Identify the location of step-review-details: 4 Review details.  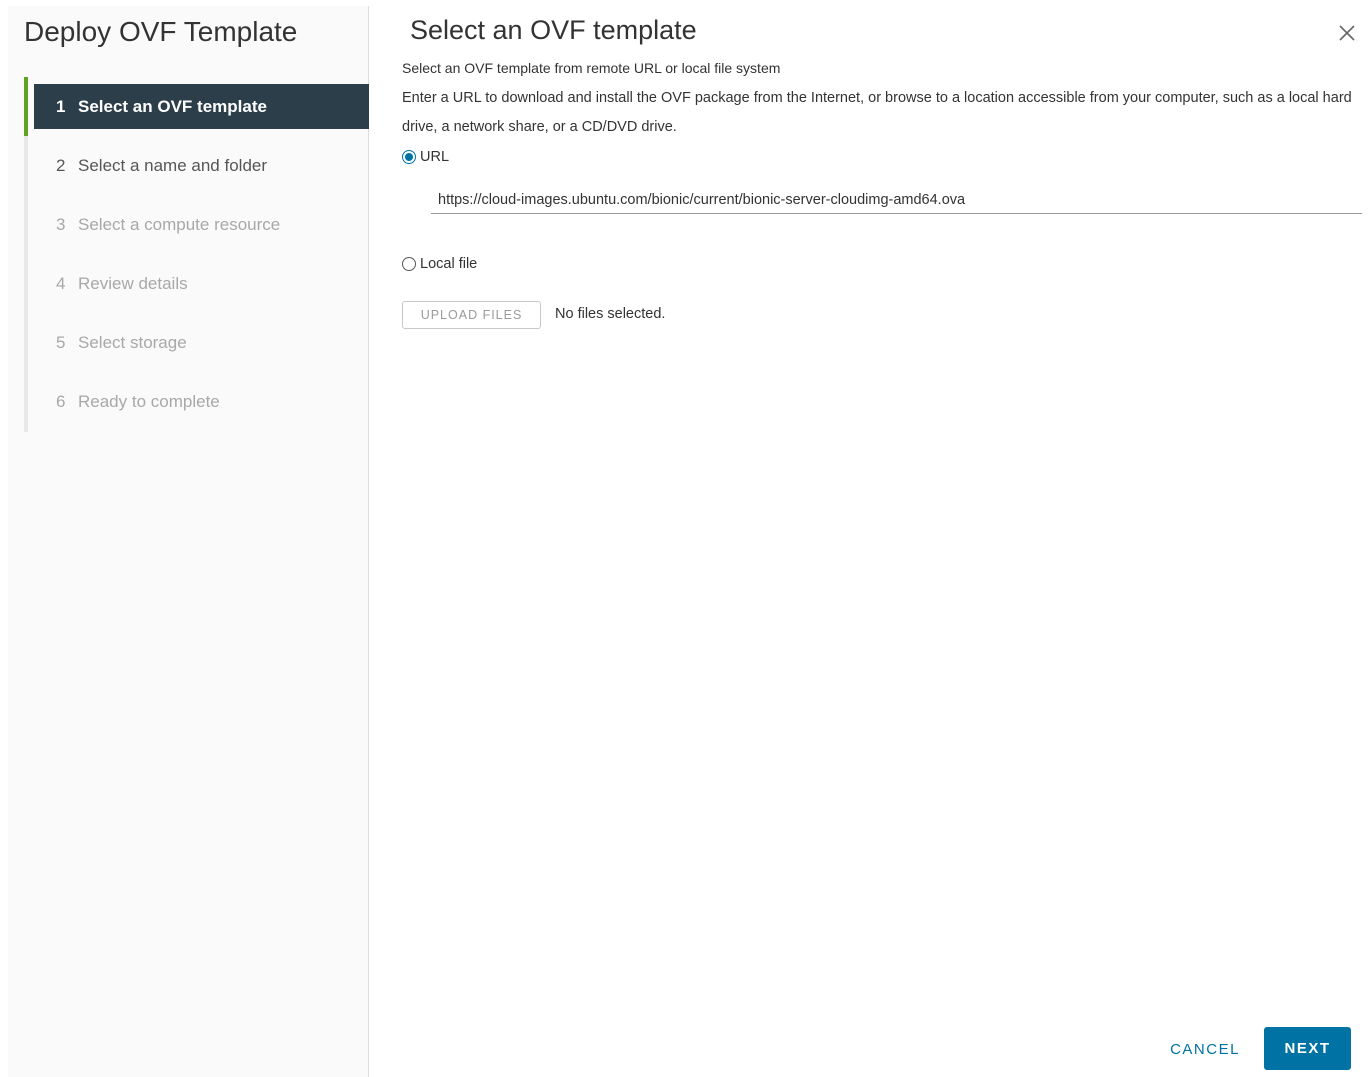
(201, 283).